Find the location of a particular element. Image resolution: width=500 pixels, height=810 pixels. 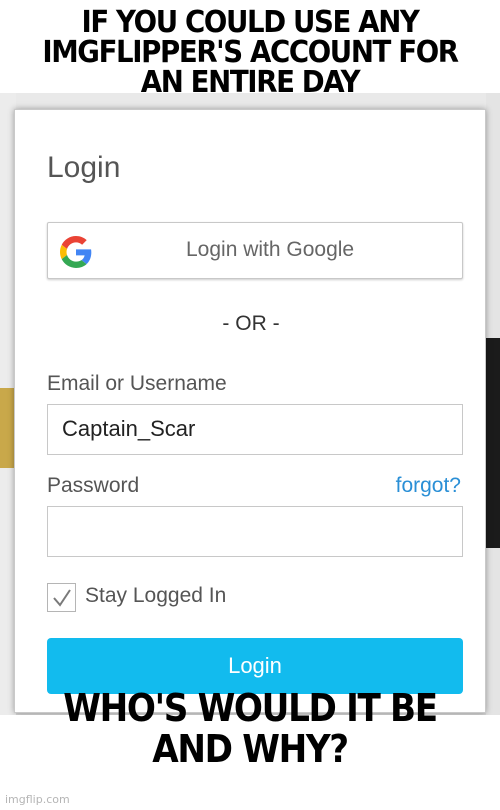

or-divider: - OR - is located at coordinates (251, 323).